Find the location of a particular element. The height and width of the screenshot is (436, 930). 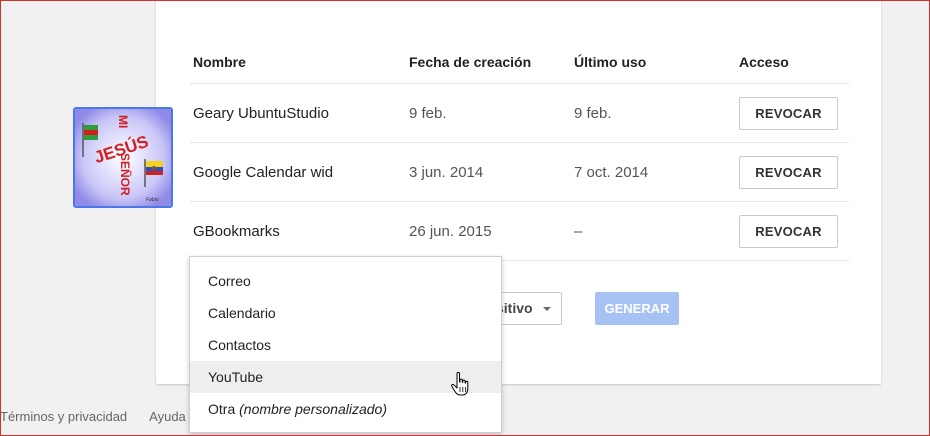

table-row: GBookmarks 26 jun. 2015 – REVOCAR is located at coordinates (519, 231).